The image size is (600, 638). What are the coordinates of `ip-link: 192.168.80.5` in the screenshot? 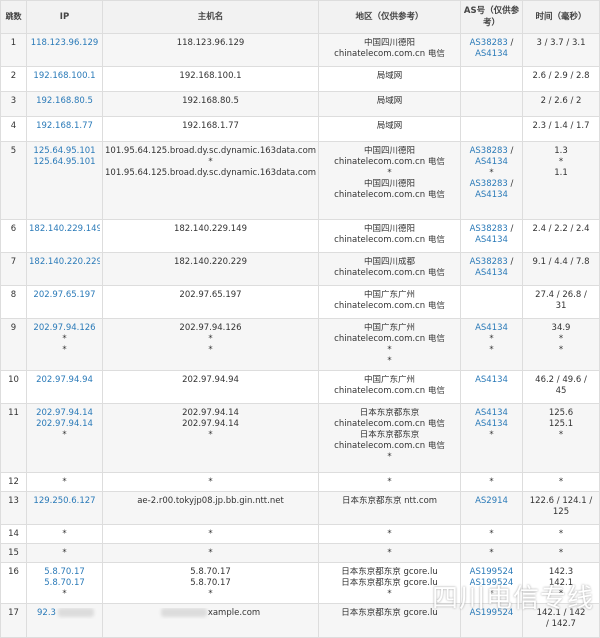 It's located at (64, 101).